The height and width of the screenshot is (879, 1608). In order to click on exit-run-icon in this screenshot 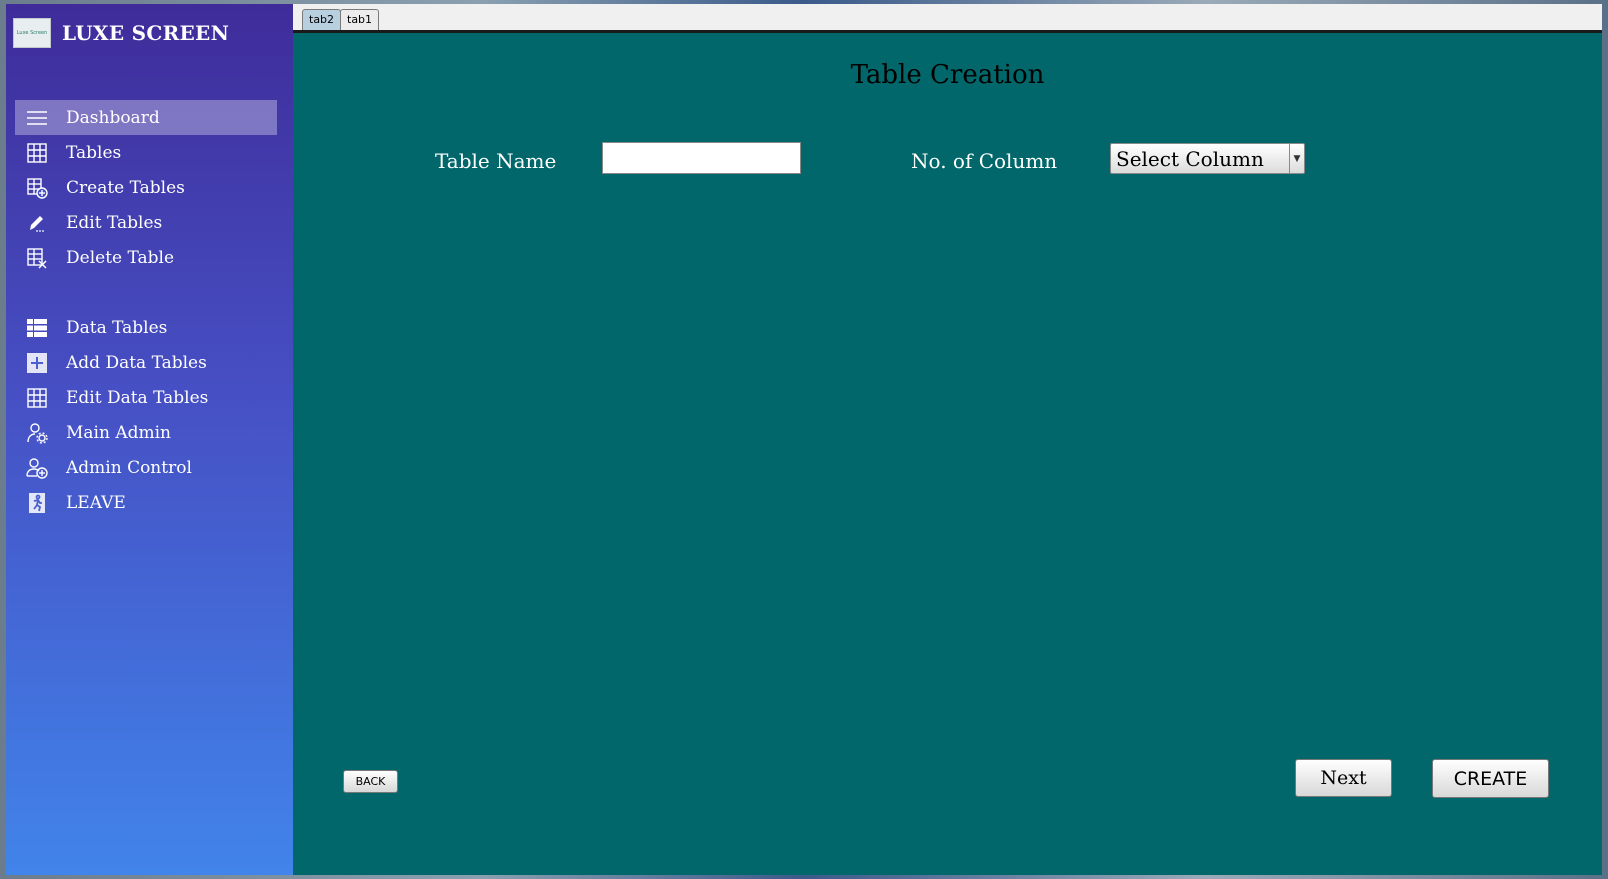, I will do `click(37, 503)`.